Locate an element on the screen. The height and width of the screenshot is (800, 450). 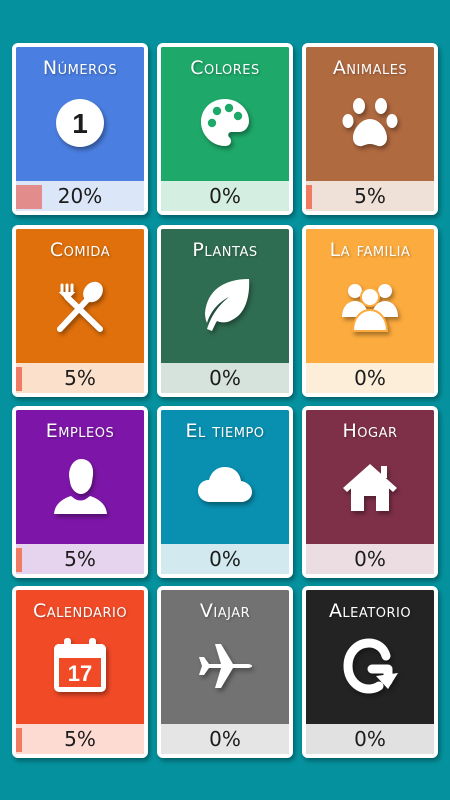
category-card-la-familia: La familia 0% is located at coordinates (370, 311).